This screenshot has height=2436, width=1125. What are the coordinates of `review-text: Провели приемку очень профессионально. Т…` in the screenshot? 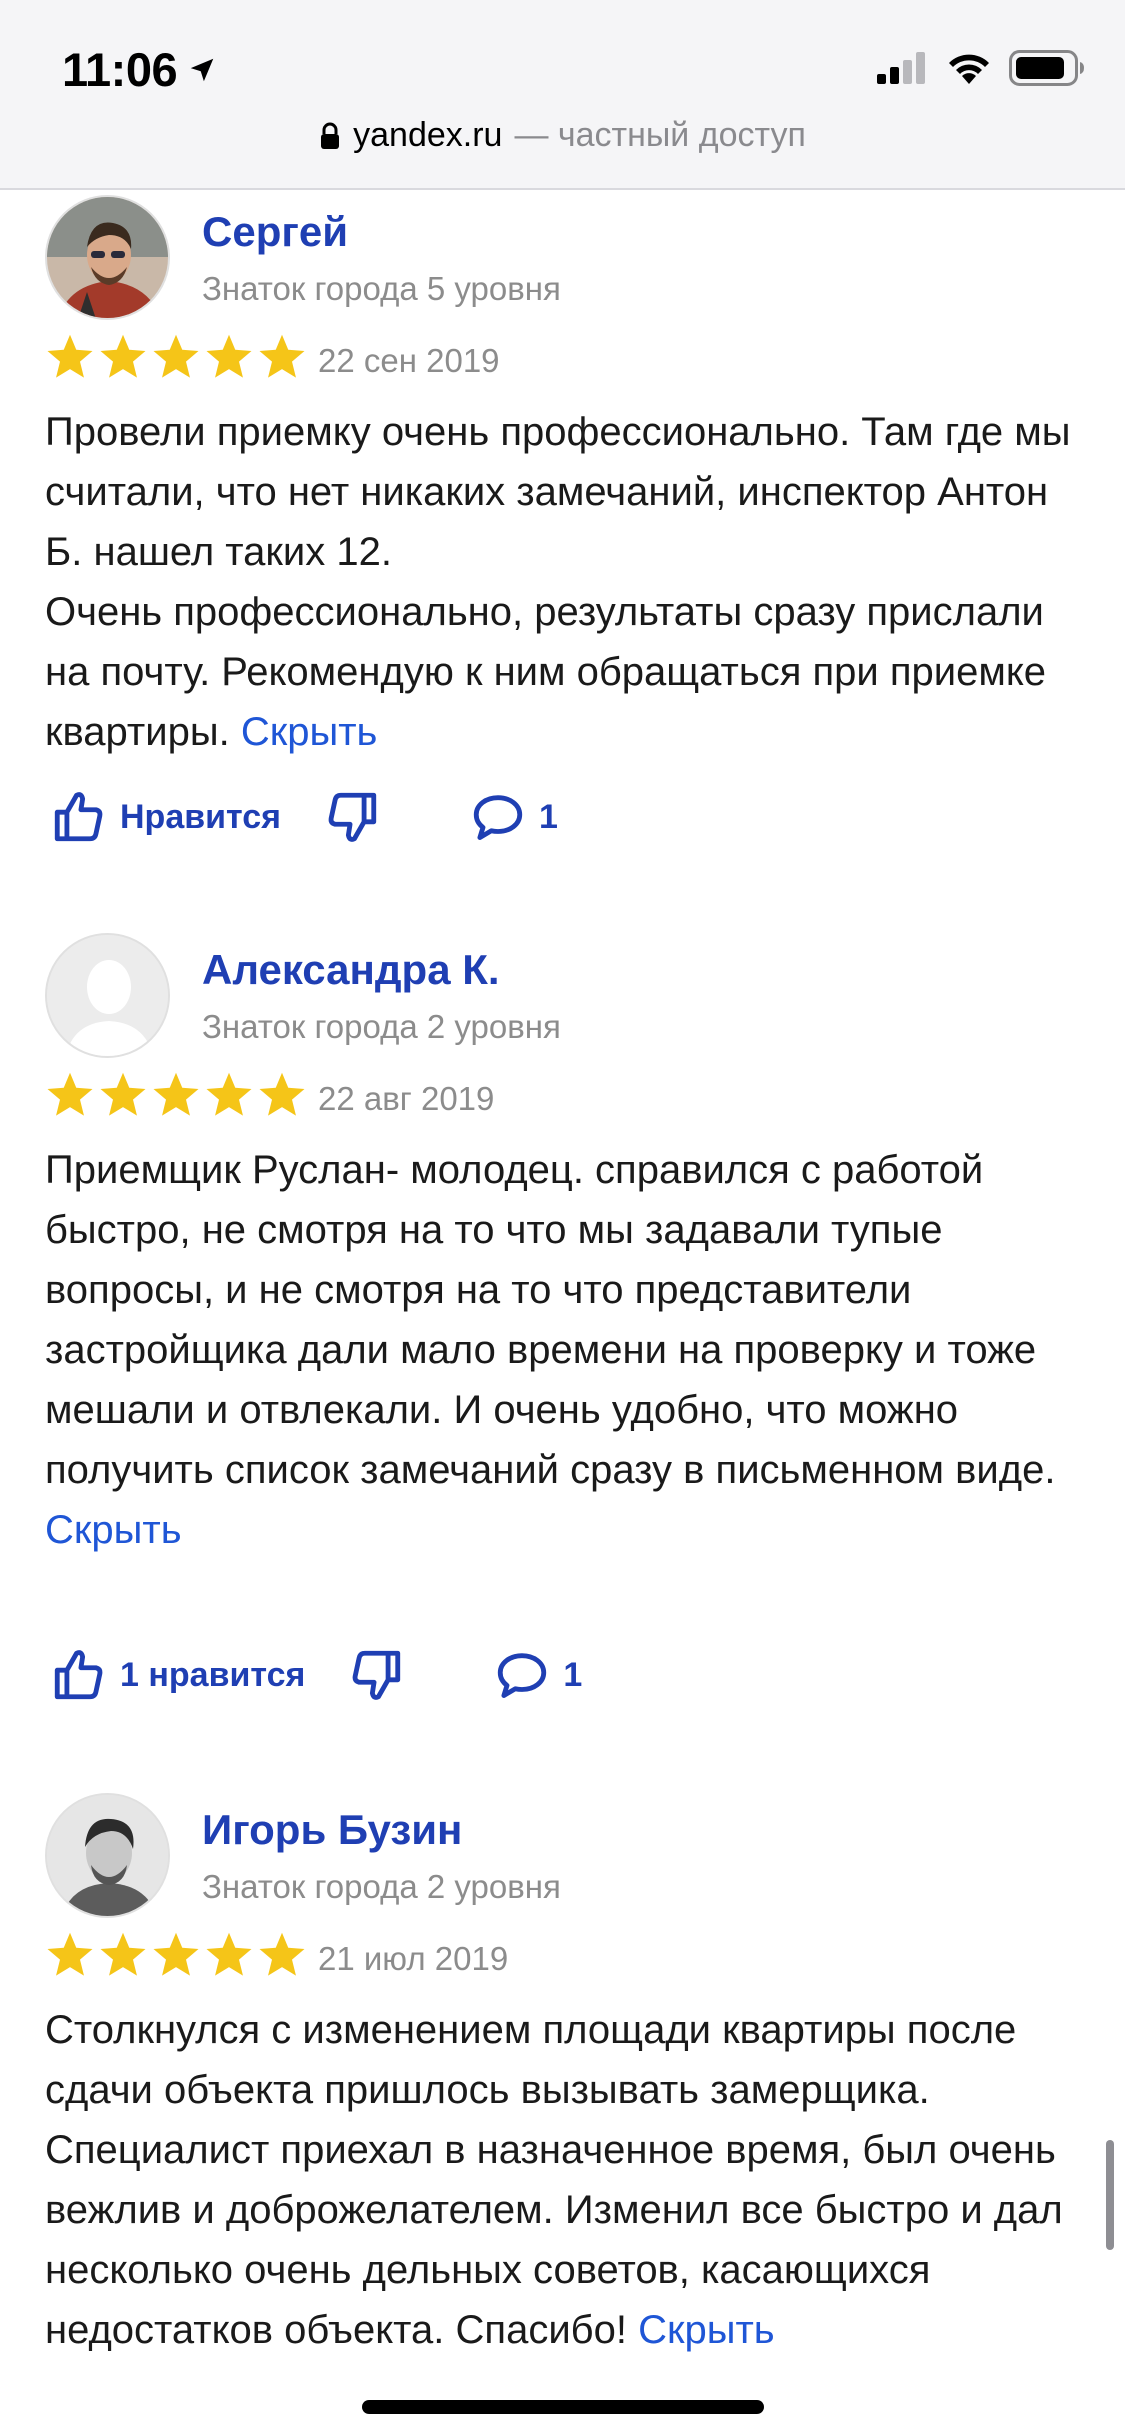 It's located at (565, 582).